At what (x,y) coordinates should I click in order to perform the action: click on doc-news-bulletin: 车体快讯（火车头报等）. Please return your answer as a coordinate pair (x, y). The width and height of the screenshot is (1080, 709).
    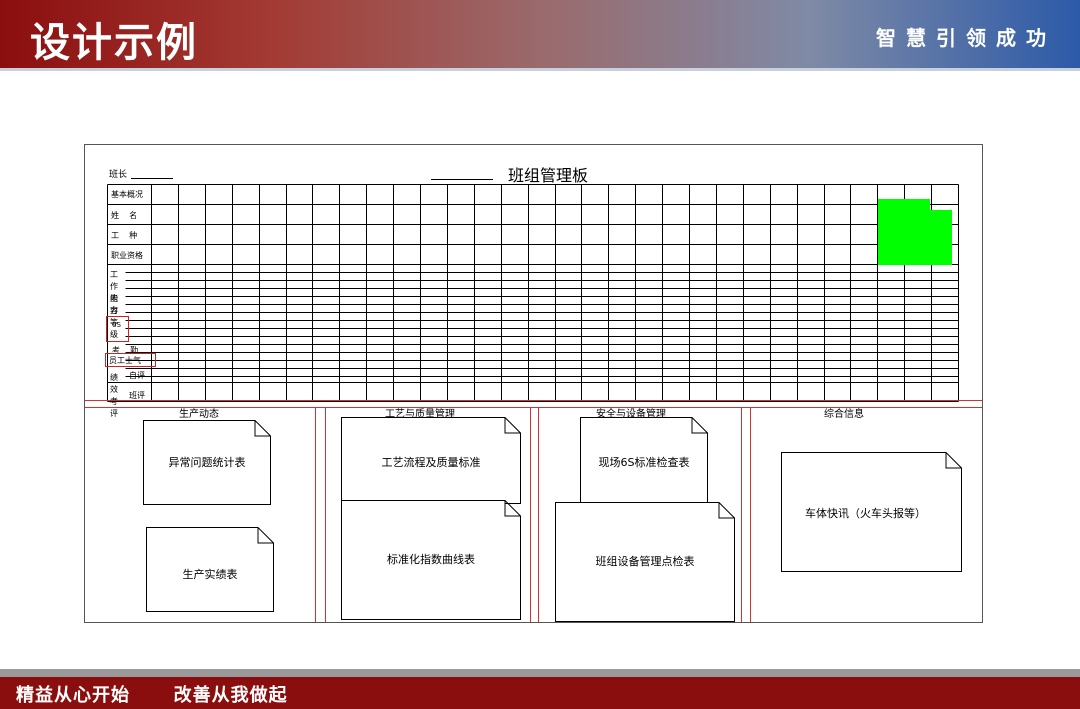
    Looking at the image, I should click on (871, 512).